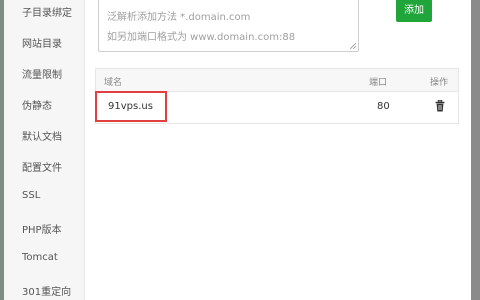 This screenshot has width=480, height=300. Describe the element at coordinates (42, 135) in the screenshot. I see `sidebar-item-default-document: 默认文档` at that location.